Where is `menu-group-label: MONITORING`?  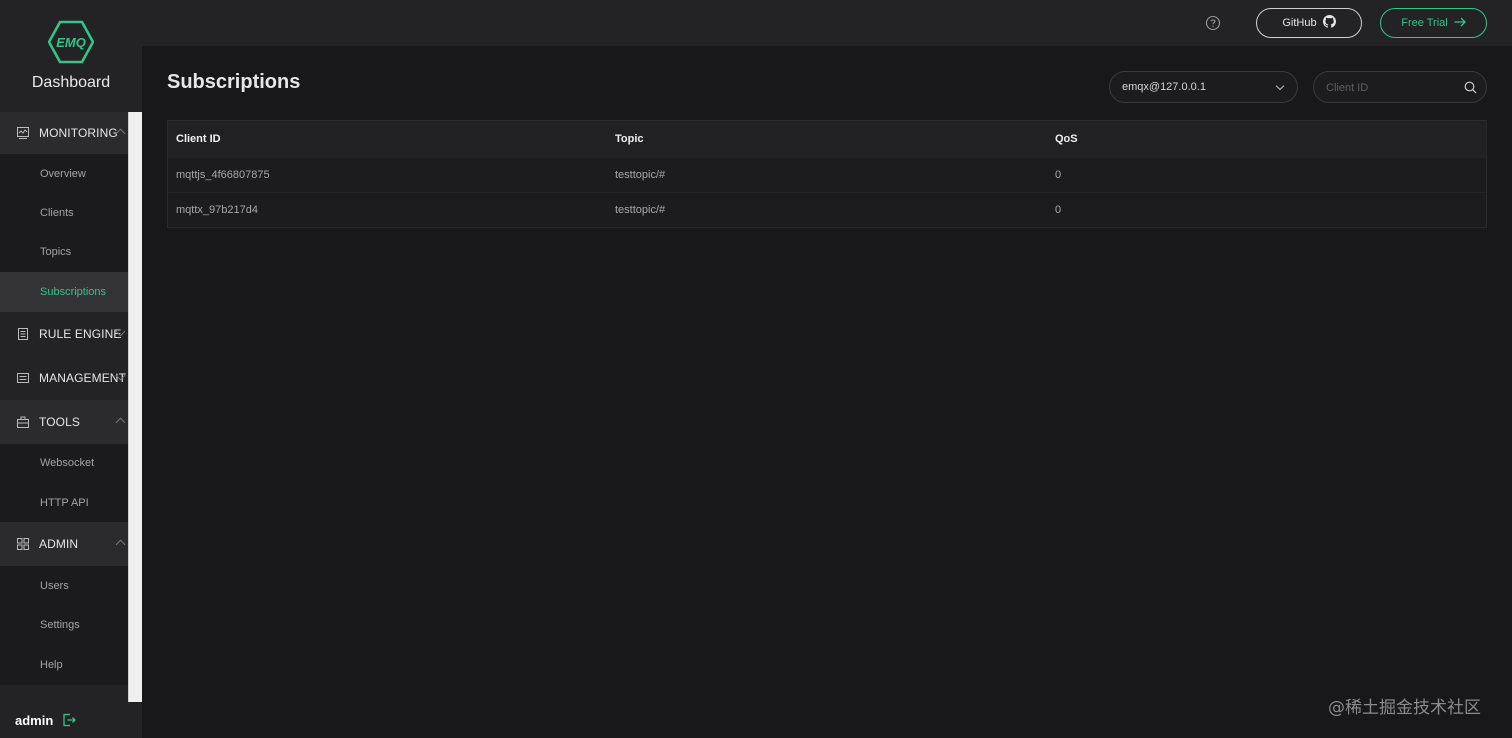 menu-group-label: MONITORING is located at coordinates (78, 133).